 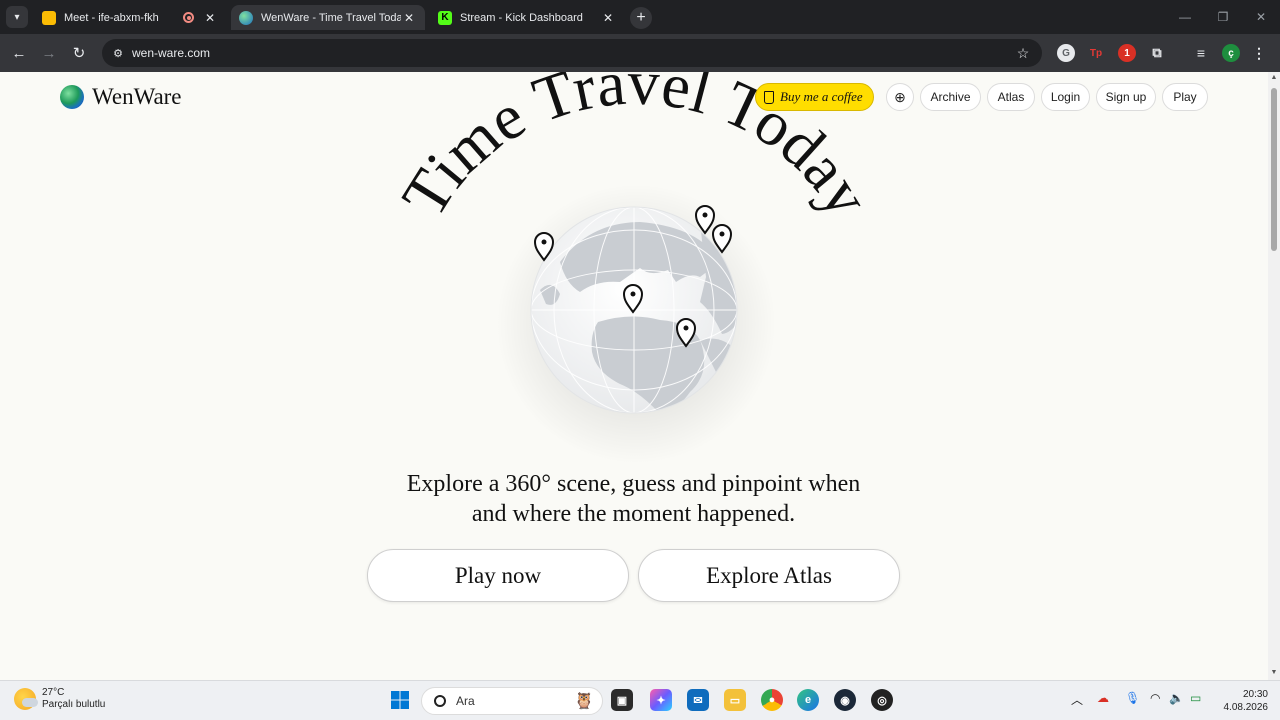 I want to click on battery-icon: ▭, so click(x=1195, y=698).